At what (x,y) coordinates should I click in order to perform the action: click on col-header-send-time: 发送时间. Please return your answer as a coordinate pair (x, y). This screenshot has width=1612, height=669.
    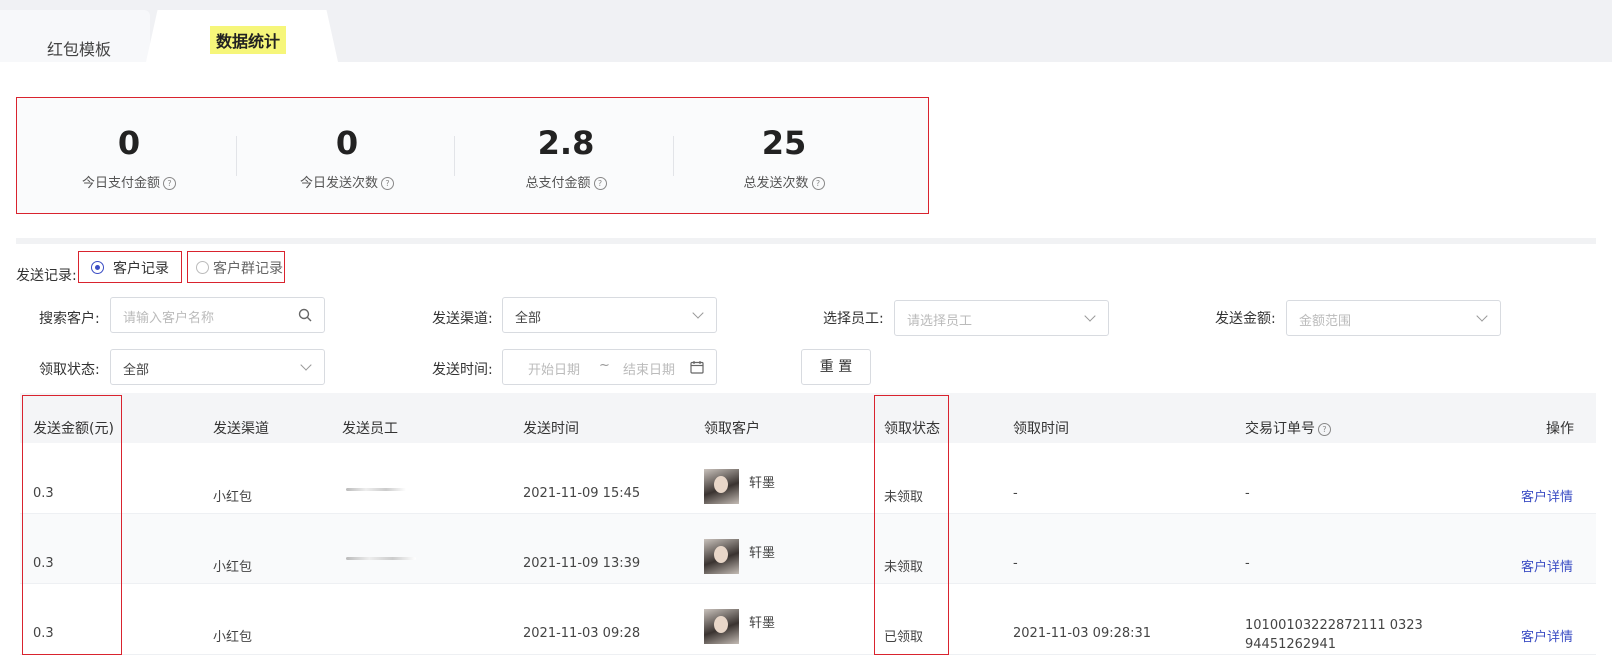
    Looking at the image, I should click on (551, 429).